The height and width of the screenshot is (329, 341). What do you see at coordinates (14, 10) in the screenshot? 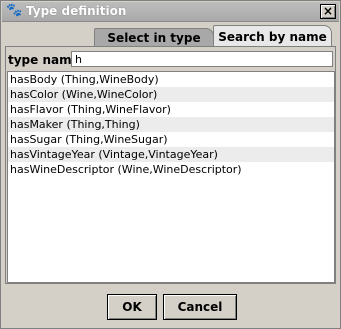
I see `paw-icon: 🐾` at bounding box center [14, 10].